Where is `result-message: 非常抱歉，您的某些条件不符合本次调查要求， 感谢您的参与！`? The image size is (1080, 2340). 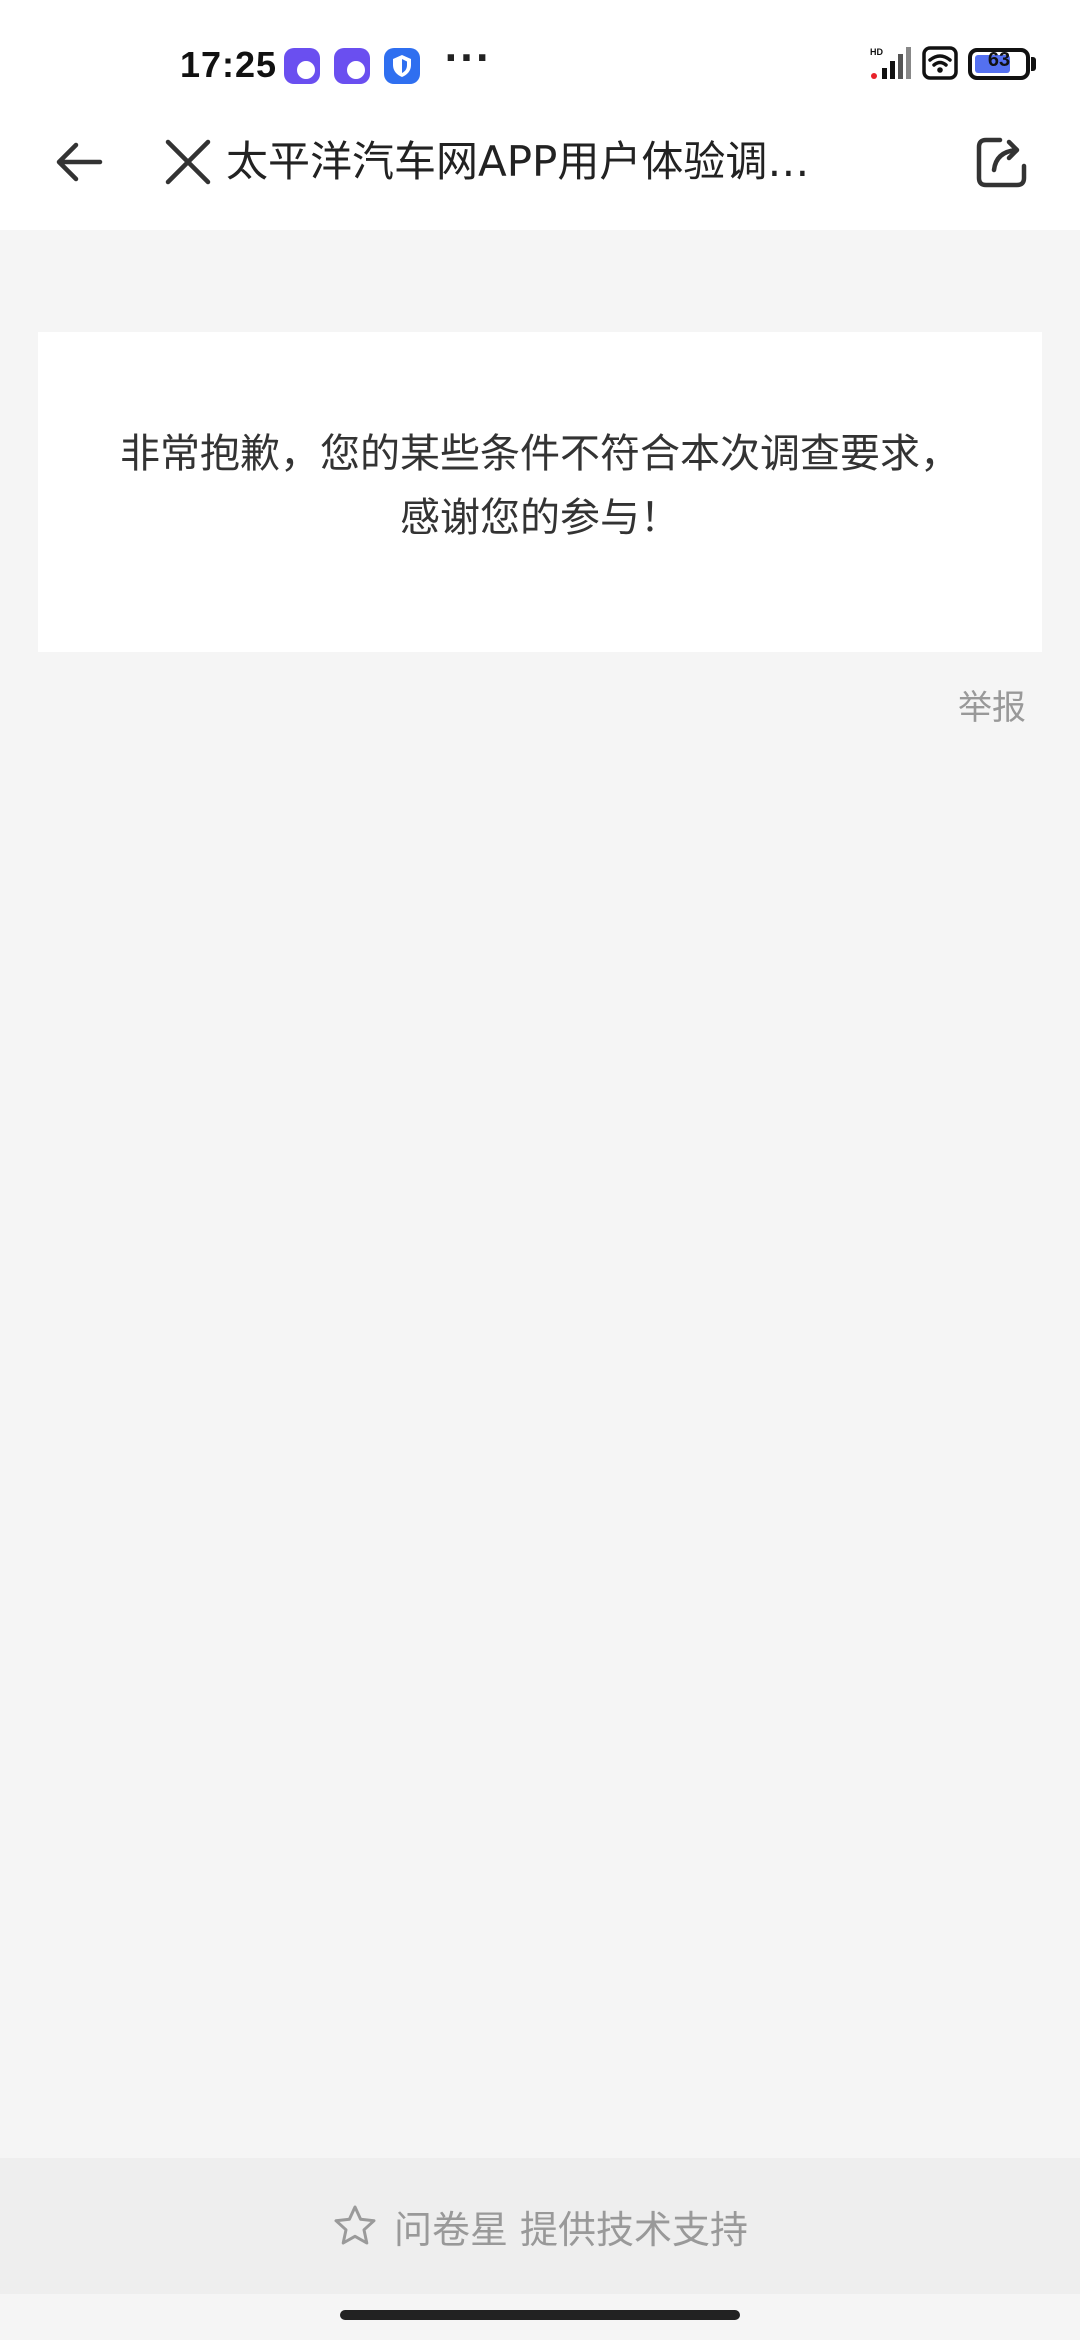 result-message: 非常抱歉，您的某些条件不符合本次调查要求， 感谢您的参与！ is located at coordinates (540, 486).